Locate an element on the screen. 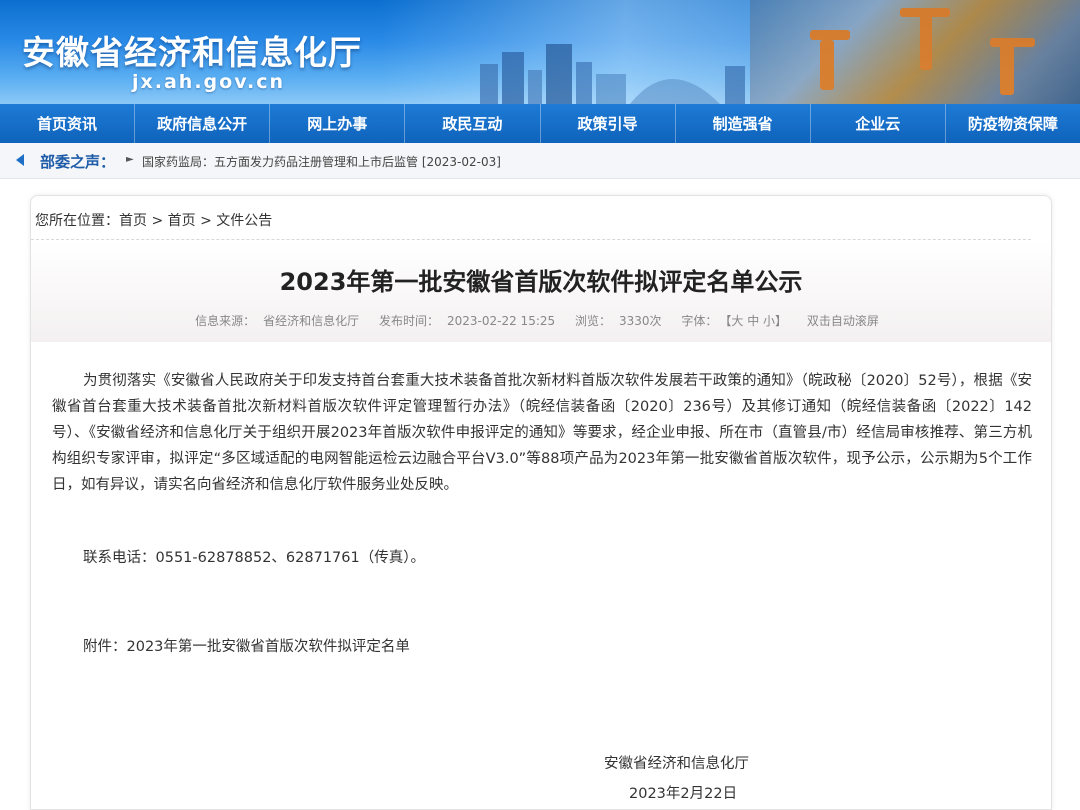 The width and height of the screenshot is (1080, 810). nav-item-interaction: 政民互动 is located at coordinates (473, 123).